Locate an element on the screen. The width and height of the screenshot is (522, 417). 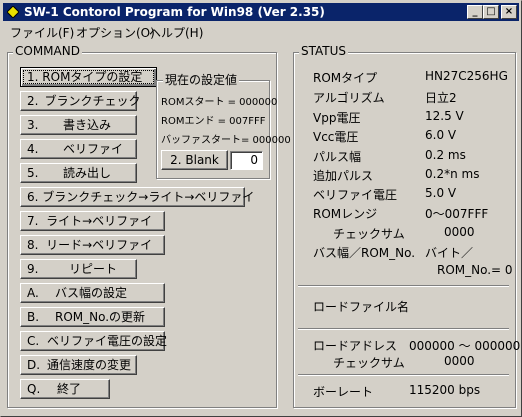
blank-button: 2. Blank is located at coordinates (194, 160).